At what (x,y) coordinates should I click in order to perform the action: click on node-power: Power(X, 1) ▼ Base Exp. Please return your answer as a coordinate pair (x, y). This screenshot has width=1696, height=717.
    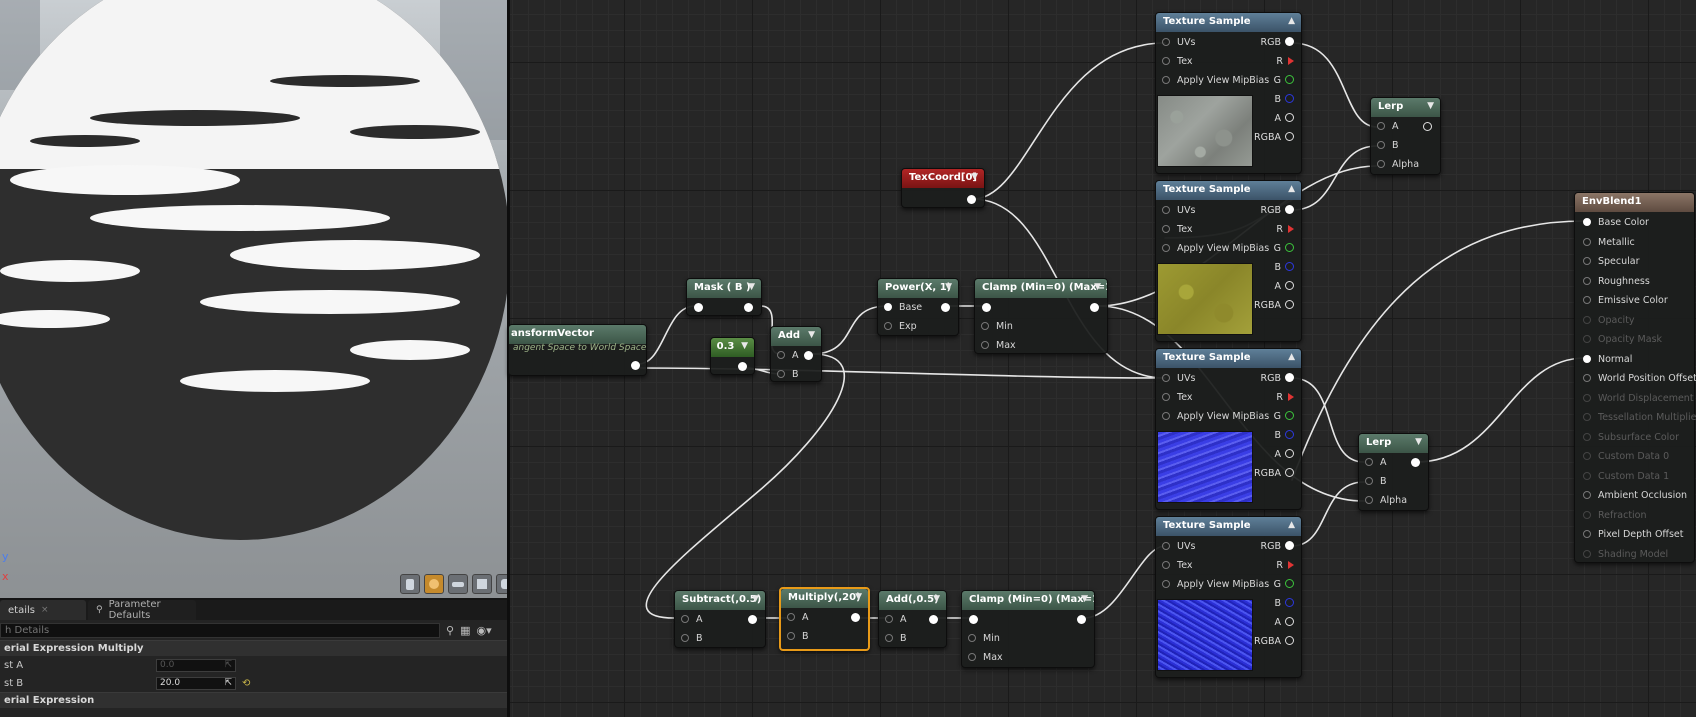
    Looking at the image, I should click on (918, 307).